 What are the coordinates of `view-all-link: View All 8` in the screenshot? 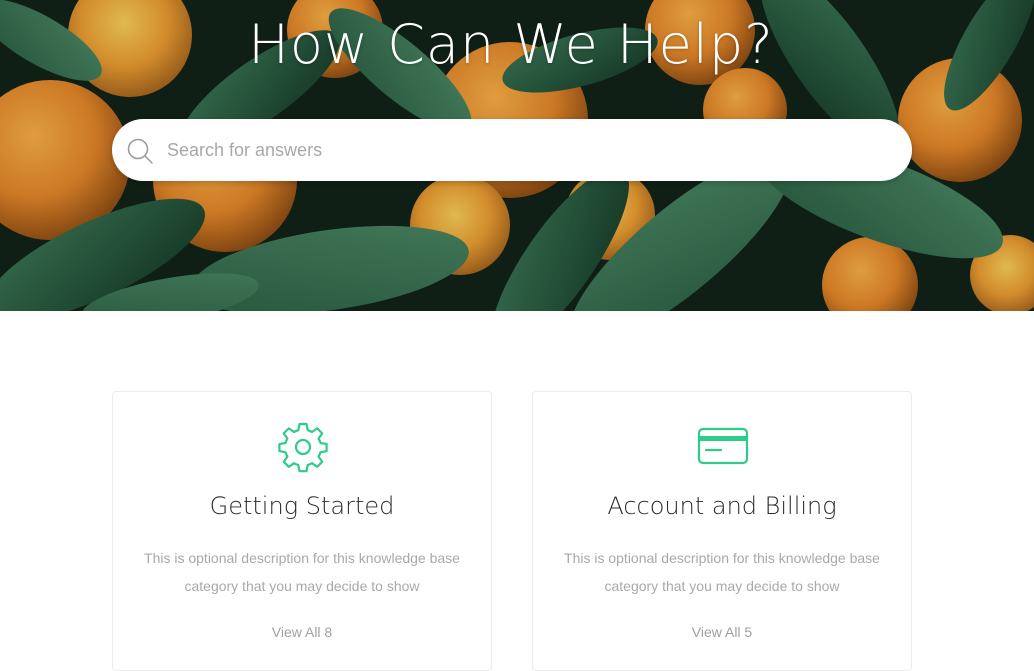 It's located at (302, 632).